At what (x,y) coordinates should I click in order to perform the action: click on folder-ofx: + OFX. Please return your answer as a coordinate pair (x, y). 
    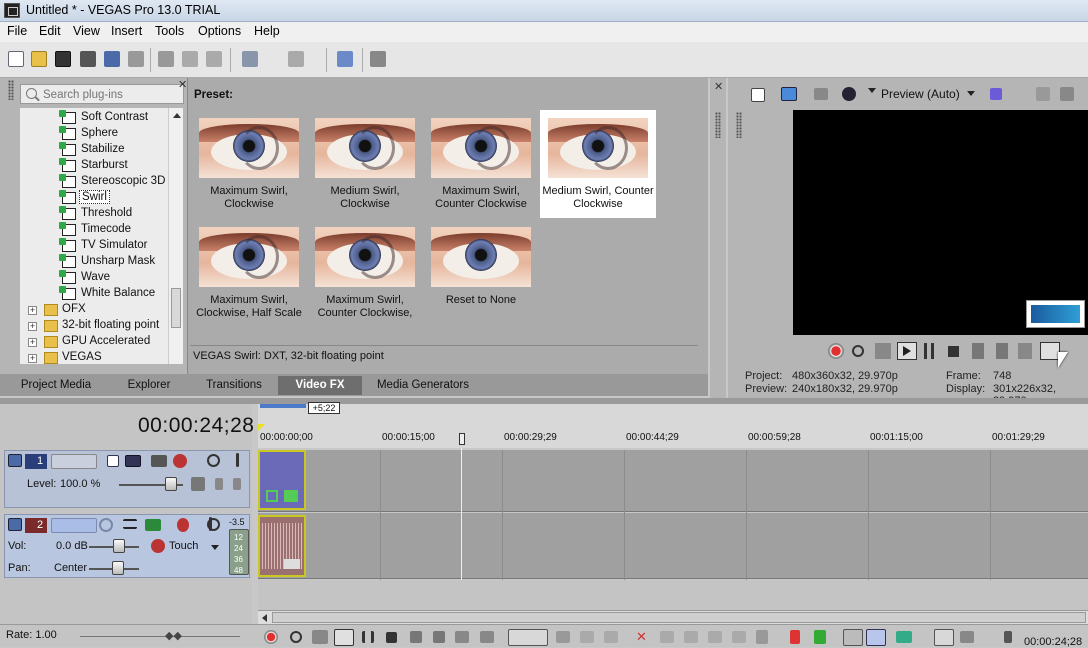
    Looking at the image, I should click on (94, 310).